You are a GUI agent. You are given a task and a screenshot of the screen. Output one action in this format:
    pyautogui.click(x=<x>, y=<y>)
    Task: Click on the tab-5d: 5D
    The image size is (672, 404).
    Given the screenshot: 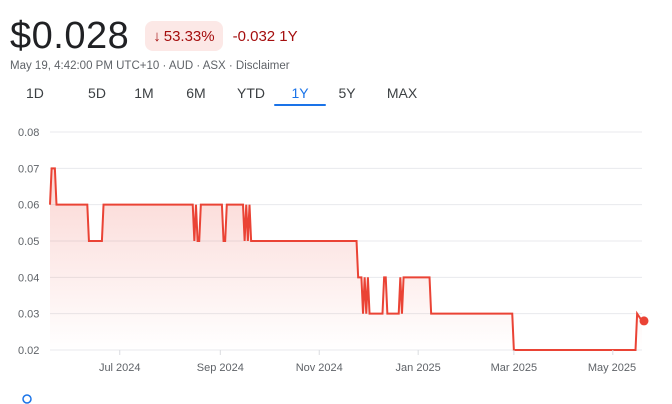 What is the action you would take?
    pyautogui.click(x=97, y=96)
    